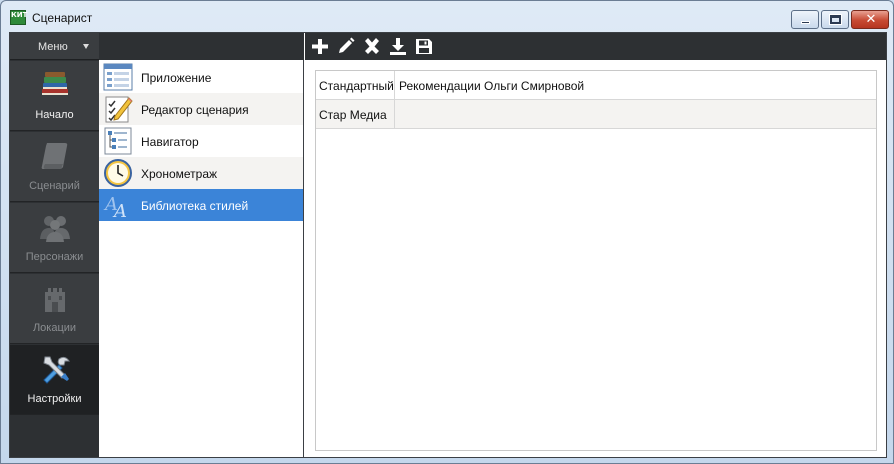 The height and width of the screenshot is (464, 894). Describe the element at coordinates (19, 15) in the screenshot. I see `app-icon-text: КИТ` at that location.